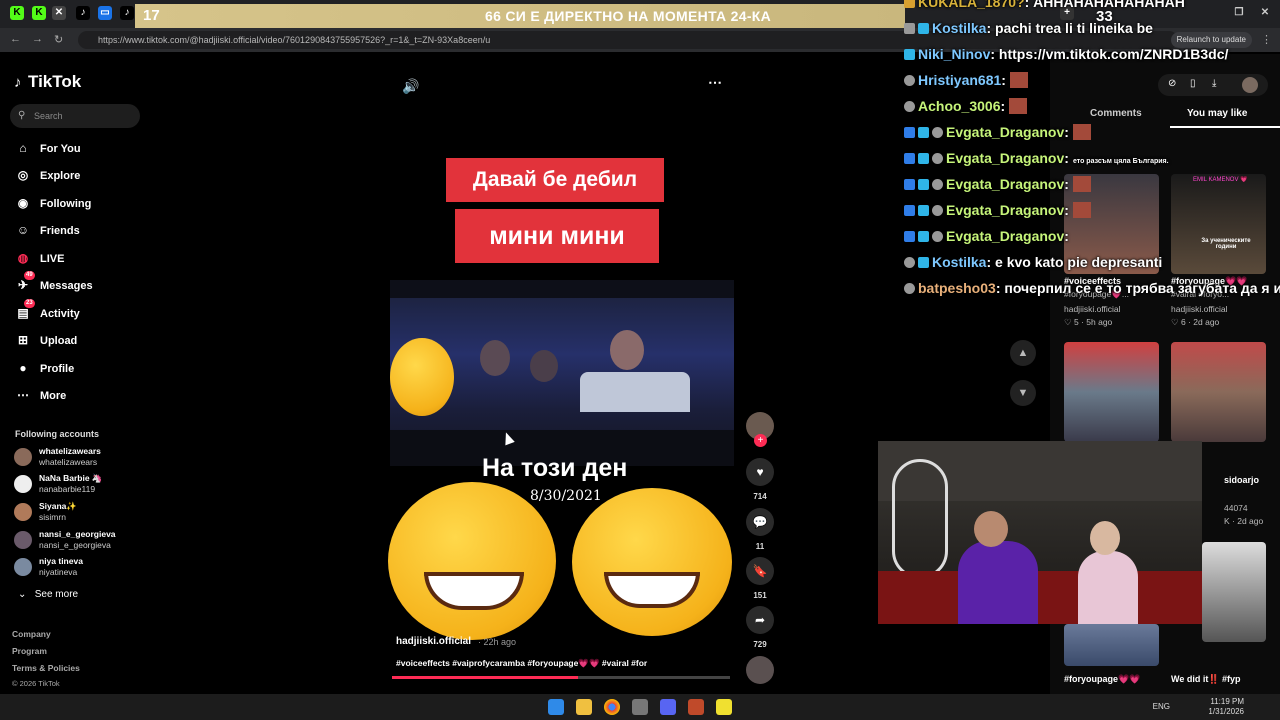 The image size is (1280, 720). What do you see at coordinates (1066, 210) in the screenshot?
I see `chat-text: :` at bounding box center [1066, 210].